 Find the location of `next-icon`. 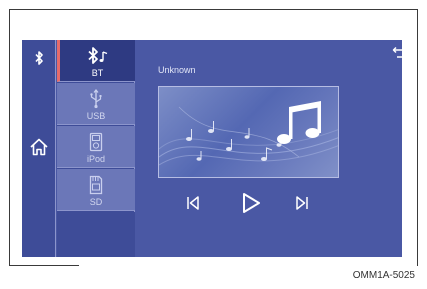

next-icon is located at coordinates (302, 203).